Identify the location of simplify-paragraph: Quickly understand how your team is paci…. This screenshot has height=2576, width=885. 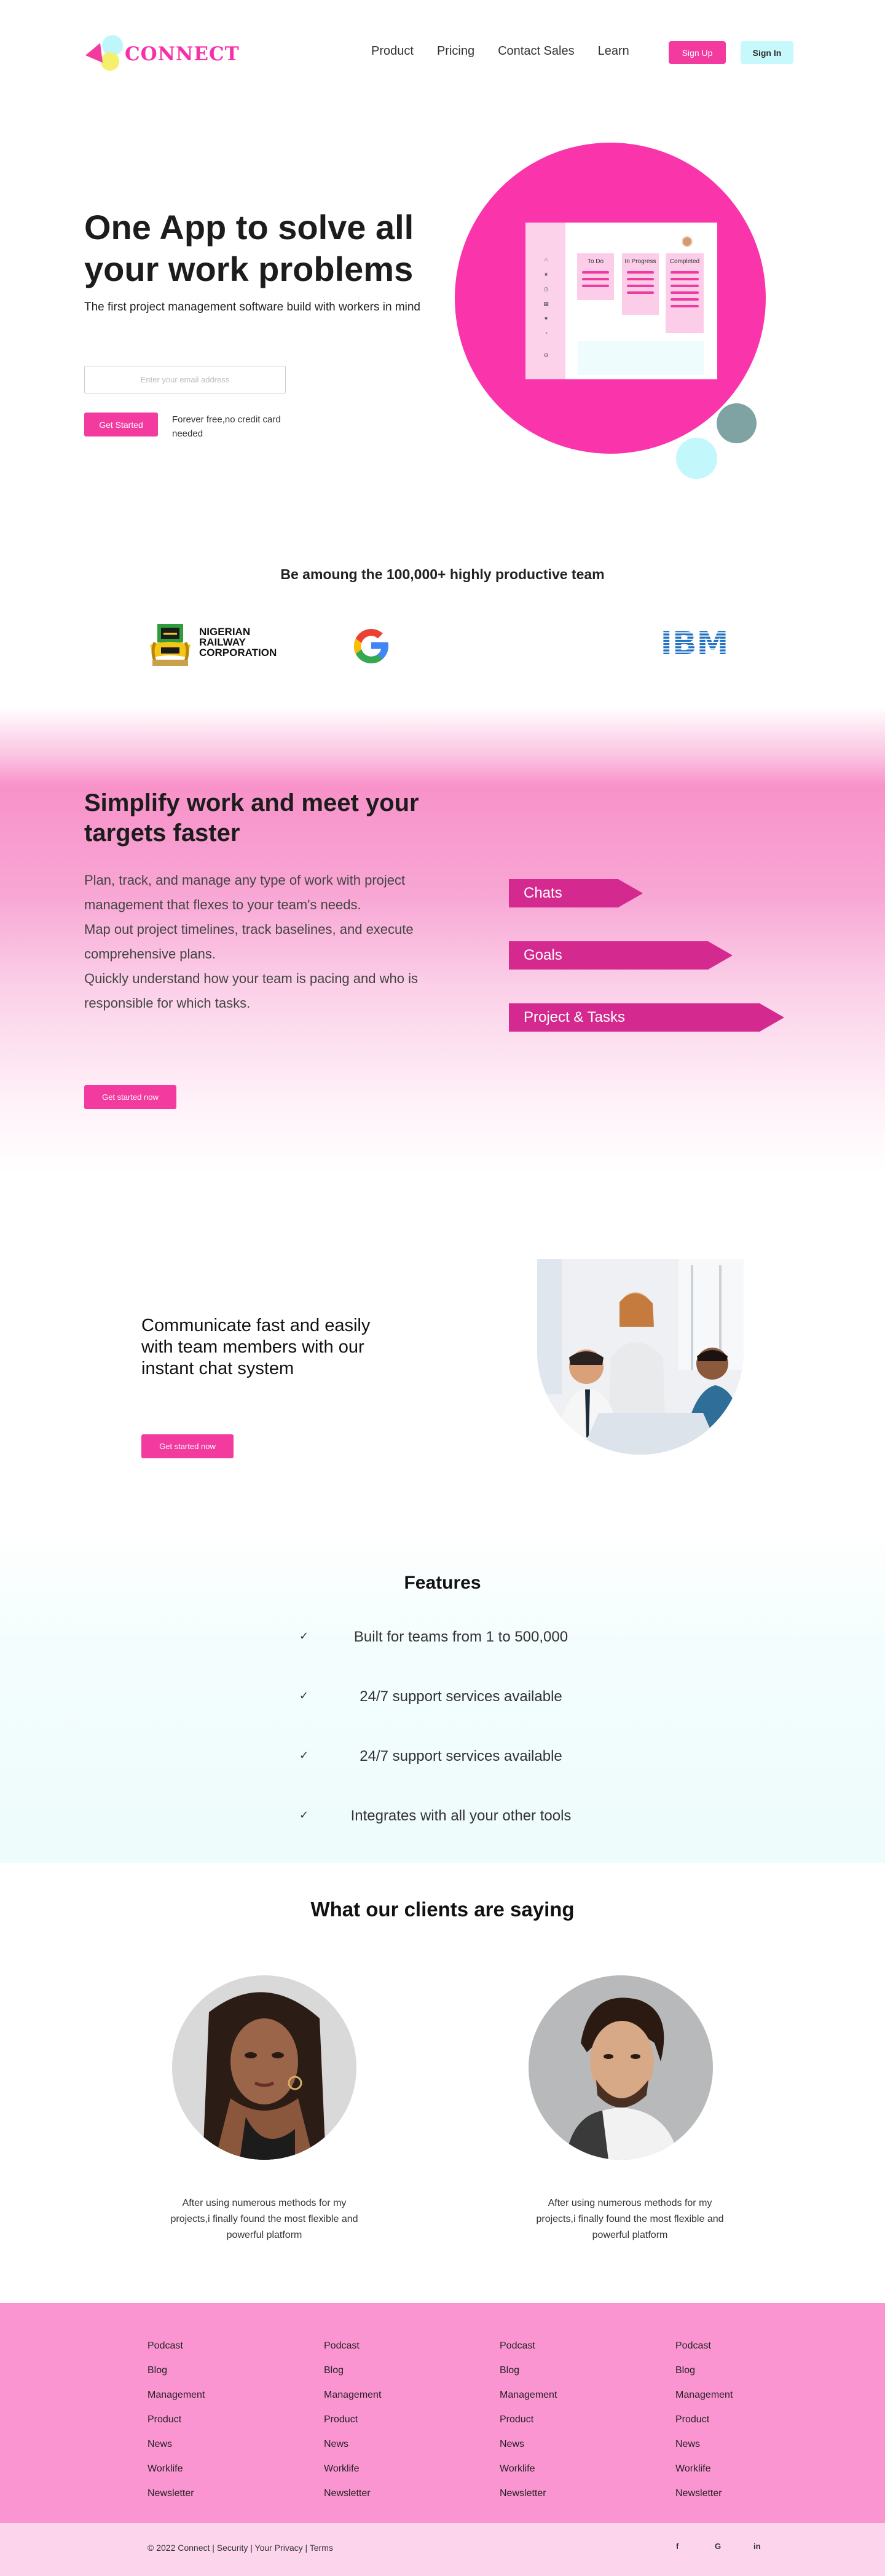
(251, 991).